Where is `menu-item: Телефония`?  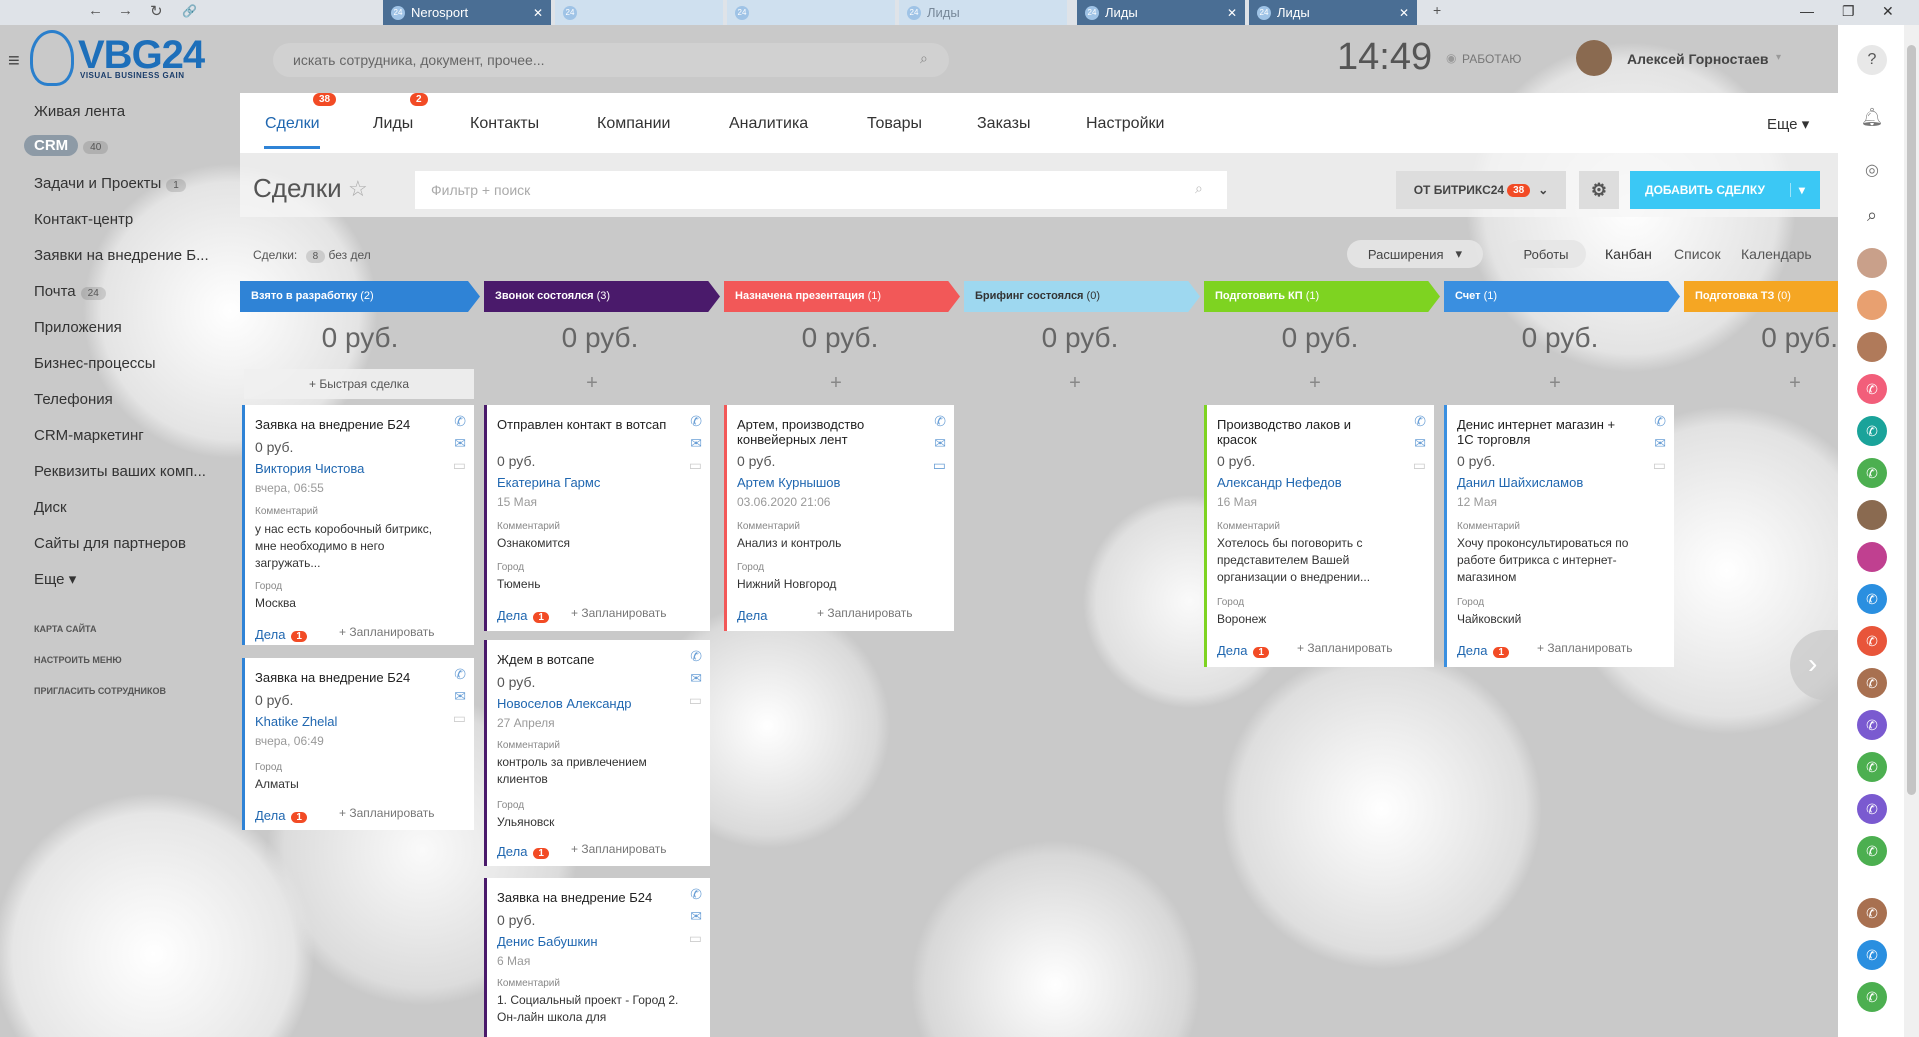
menu-item: Телефония is located at coordinates (73, 399).